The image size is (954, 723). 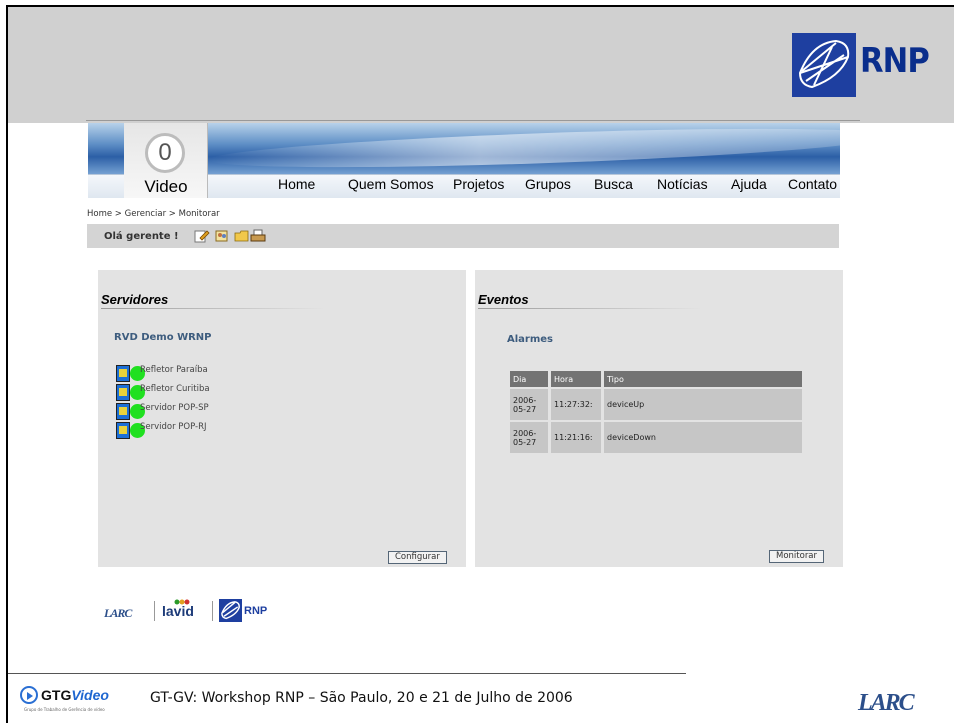 I want to click on column-header-dia: Dia, so click(x=529, y=379).